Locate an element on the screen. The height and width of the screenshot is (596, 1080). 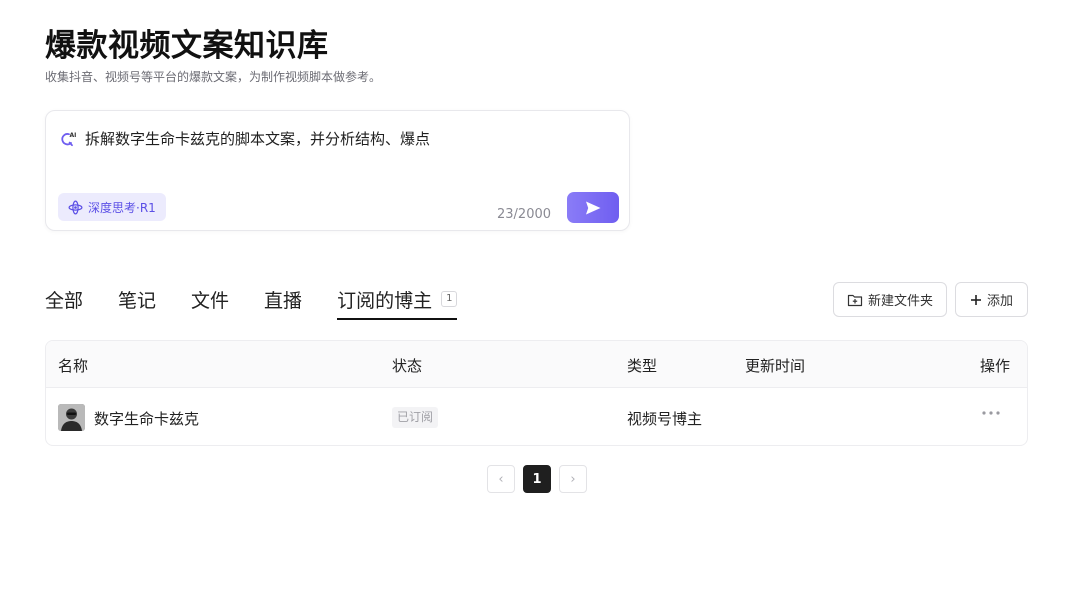
ai-search-icon: AI is located at coordinates (69, 139).